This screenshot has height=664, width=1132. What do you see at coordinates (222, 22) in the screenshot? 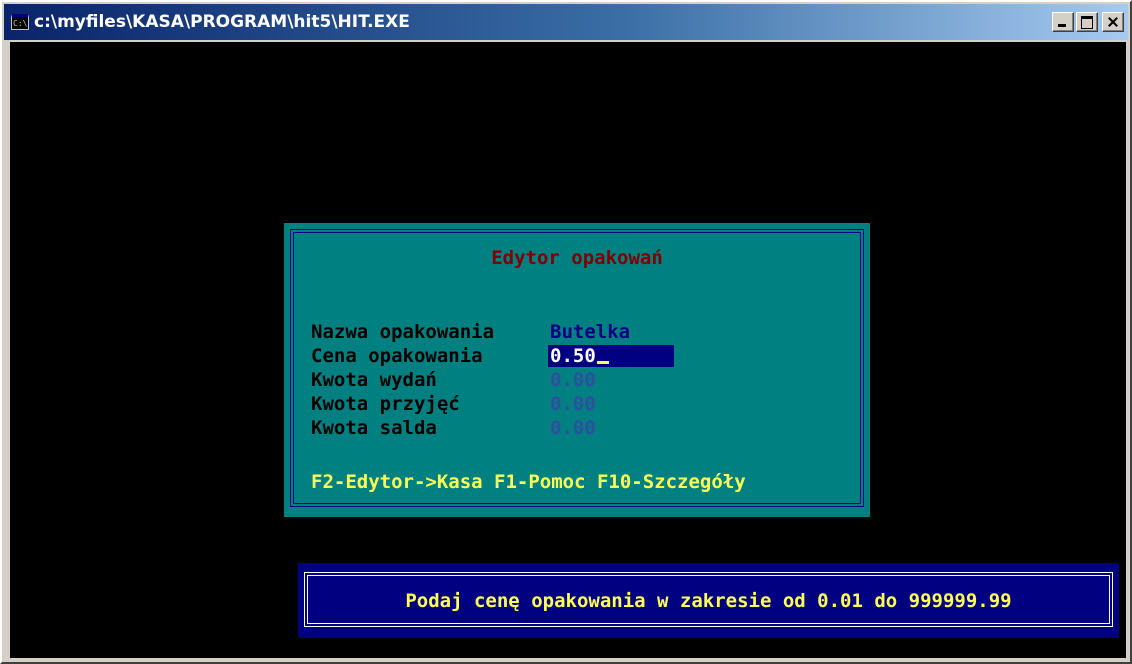
I see `window-title: c:\myfiles\KASA\PROGRAM\hit5\HIT.EXE` at bounding box center [222, 22].